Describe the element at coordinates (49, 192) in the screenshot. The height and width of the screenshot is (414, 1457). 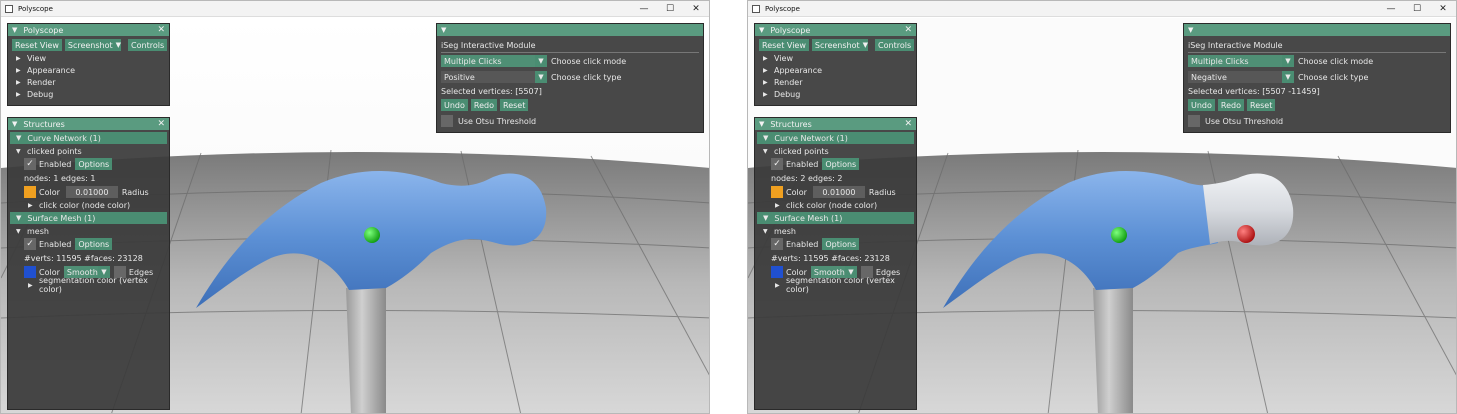
I see `color-label: Color` at that location.